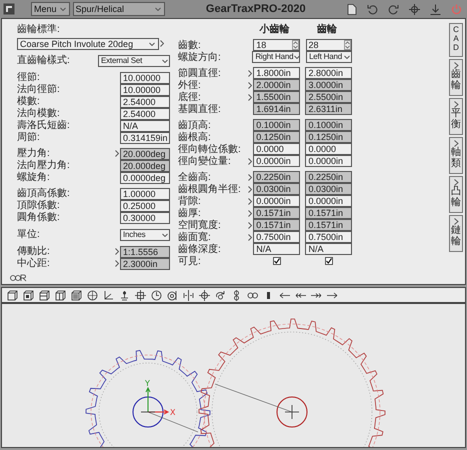  What do you see at coordinates (328, 85) in the screenshot?
I see `value-field: 3.0000in` at bounding box center [328, 85].